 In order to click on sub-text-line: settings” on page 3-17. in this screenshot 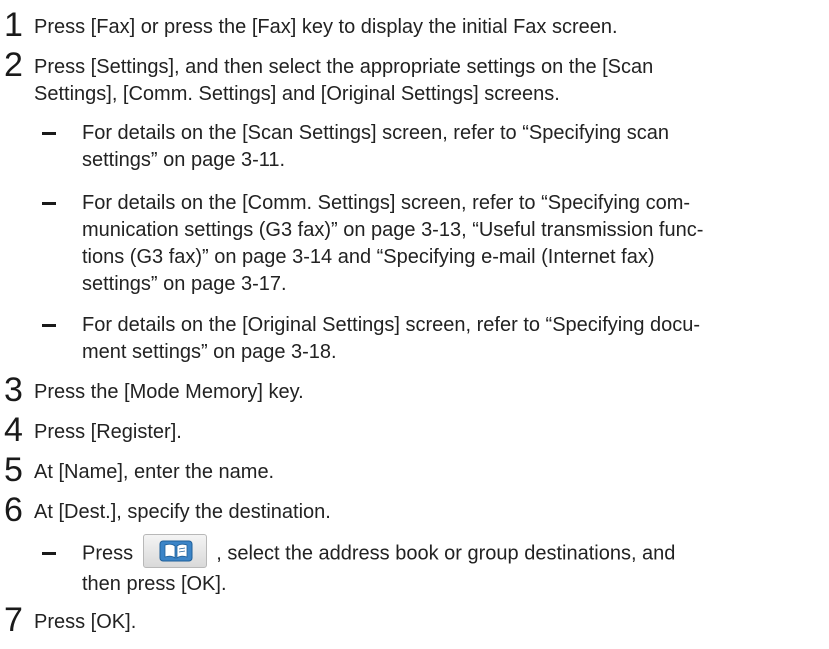, I will do `click(184, 284)`.